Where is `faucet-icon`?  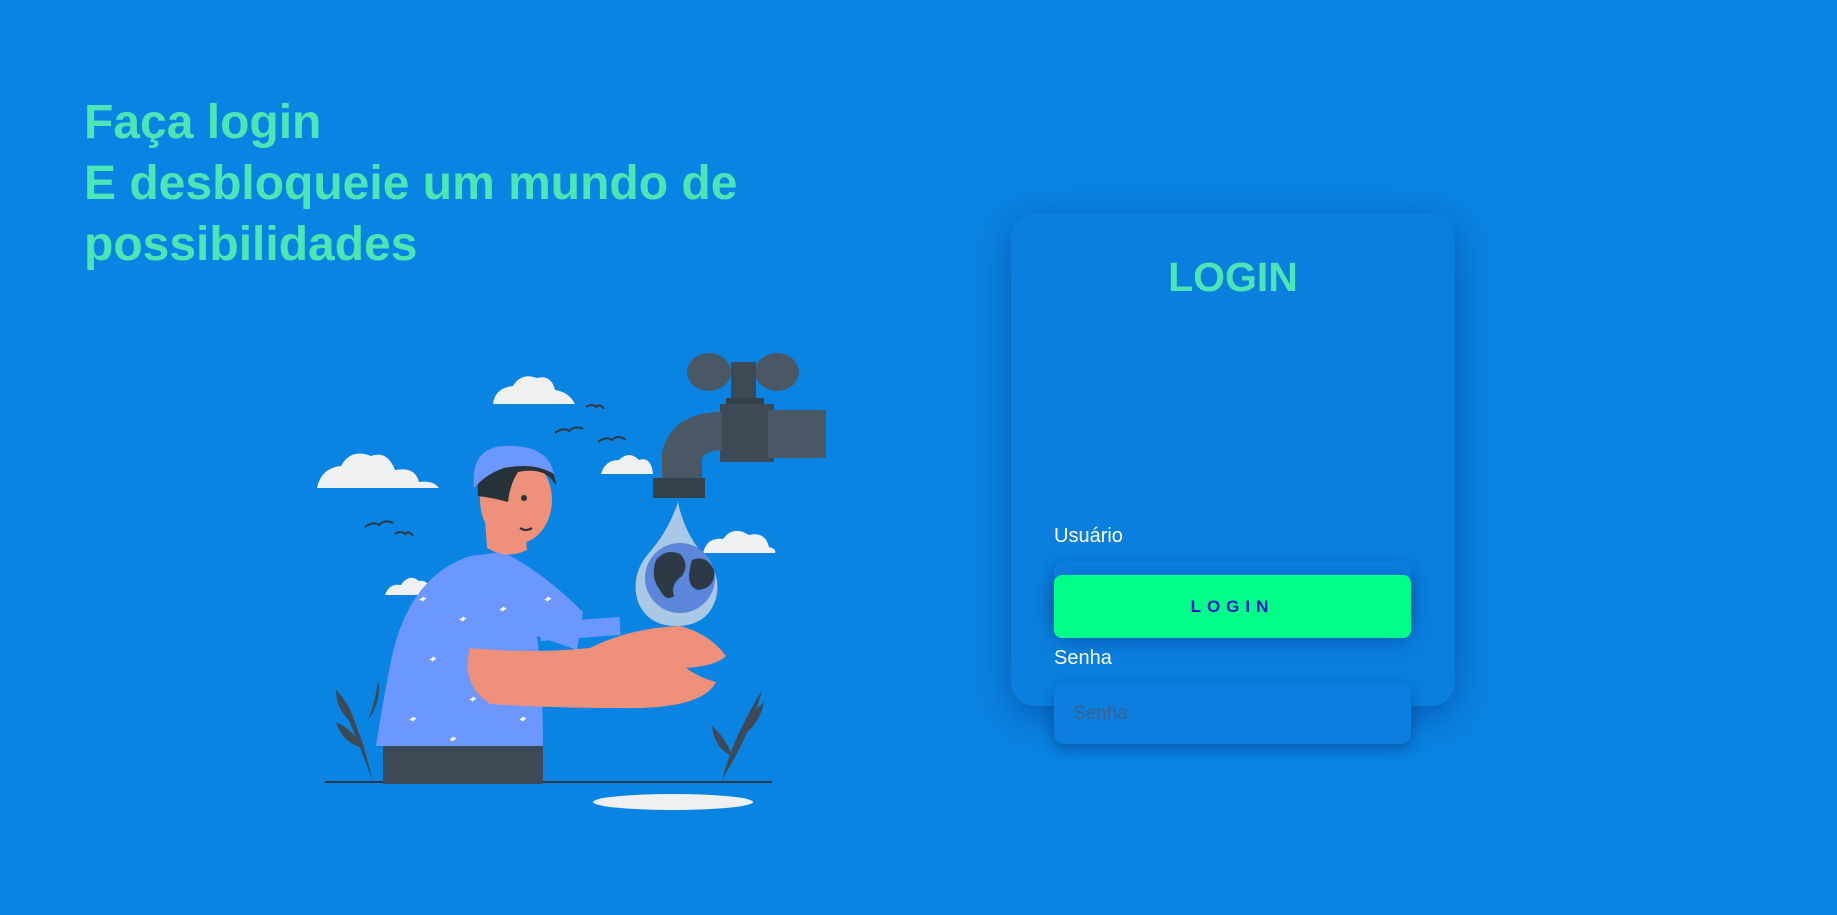
faucet-icon is located at coordinates (739, 425).